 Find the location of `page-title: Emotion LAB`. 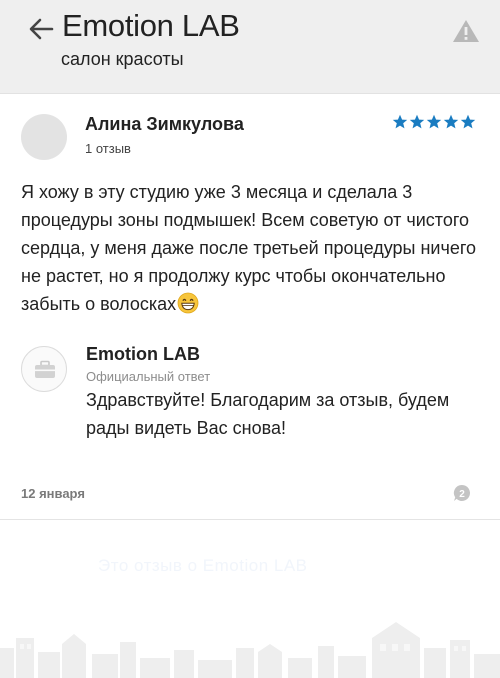

page-title: Emotion LAB is located at coordinates (151, 25).